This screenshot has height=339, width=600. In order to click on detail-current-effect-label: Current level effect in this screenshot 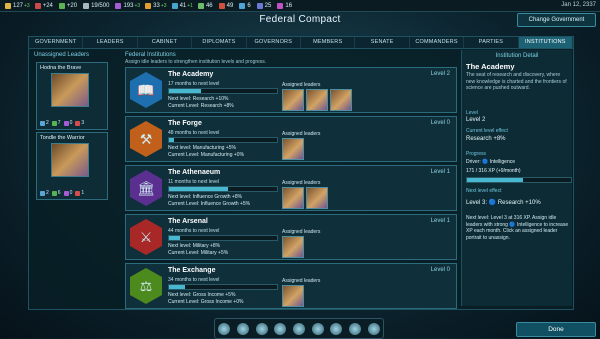, I will do `click(487, 131)`.